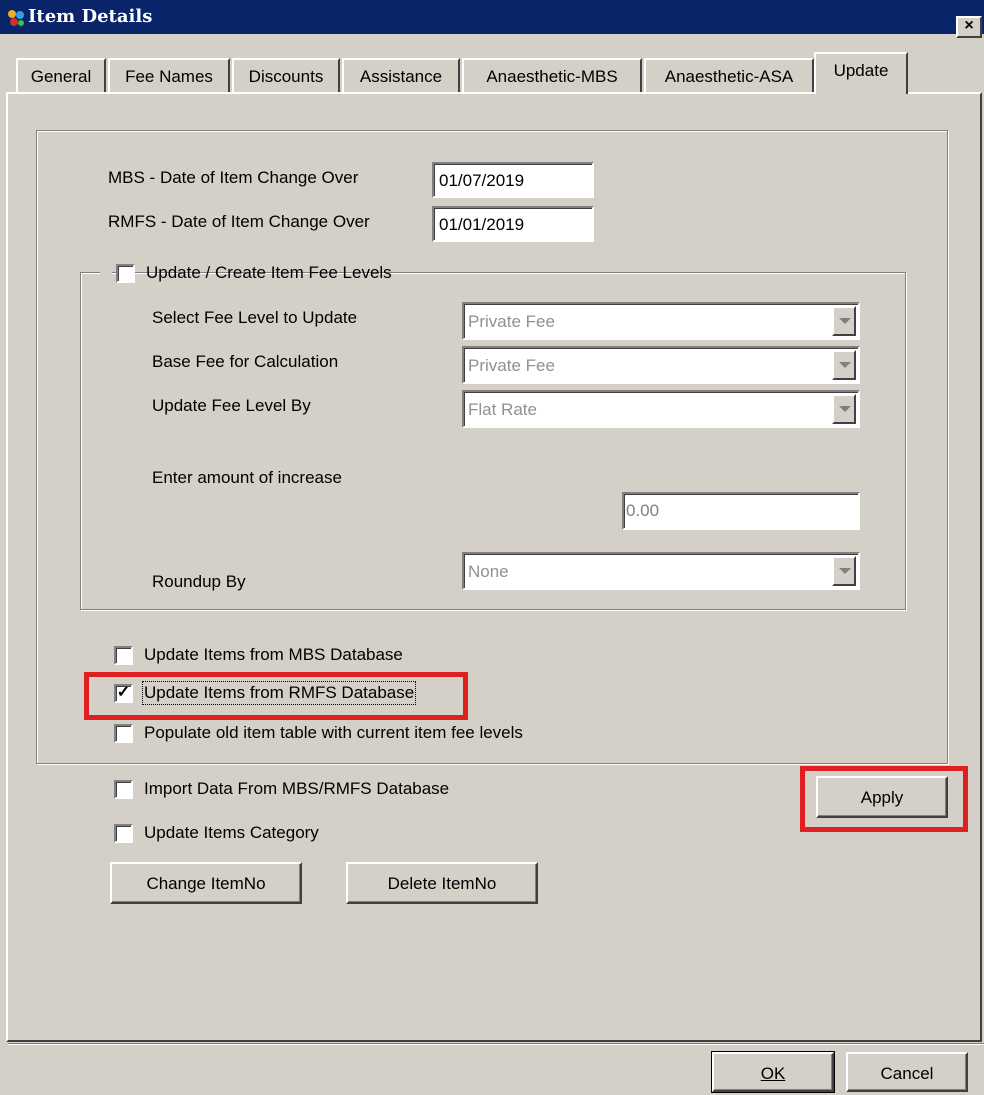  I want to click on change-itemno-button: Change ItemNo, so click(206, 883).